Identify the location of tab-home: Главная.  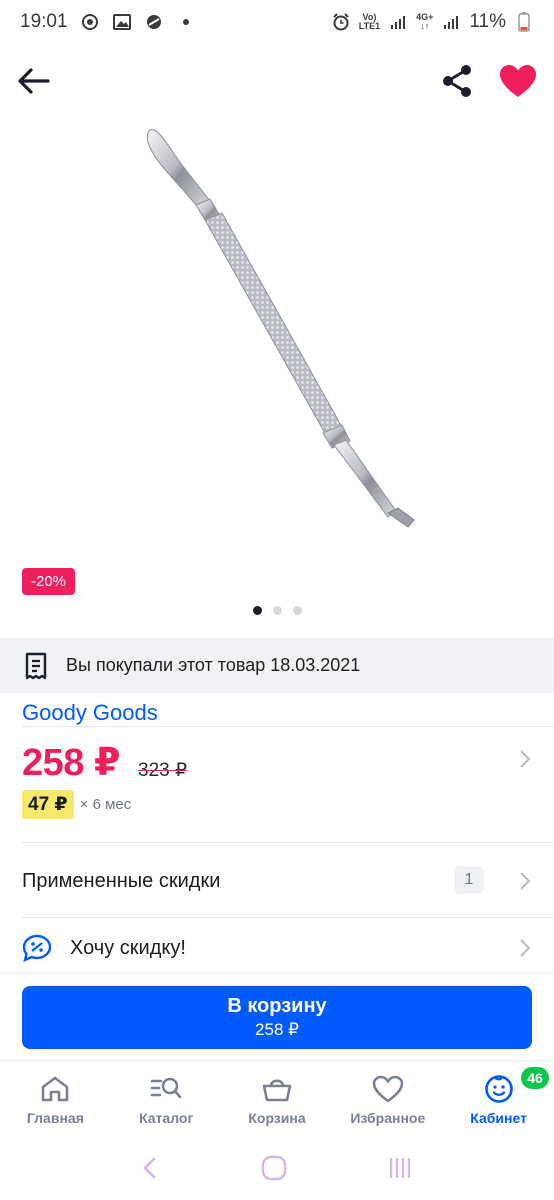
(55, 1100).